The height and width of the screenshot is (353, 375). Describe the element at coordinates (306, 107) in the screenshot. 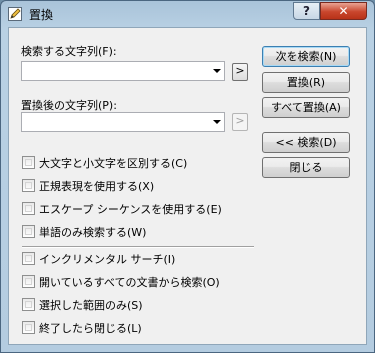

I see `replace-all-button: すべて置換(A)` at that location.